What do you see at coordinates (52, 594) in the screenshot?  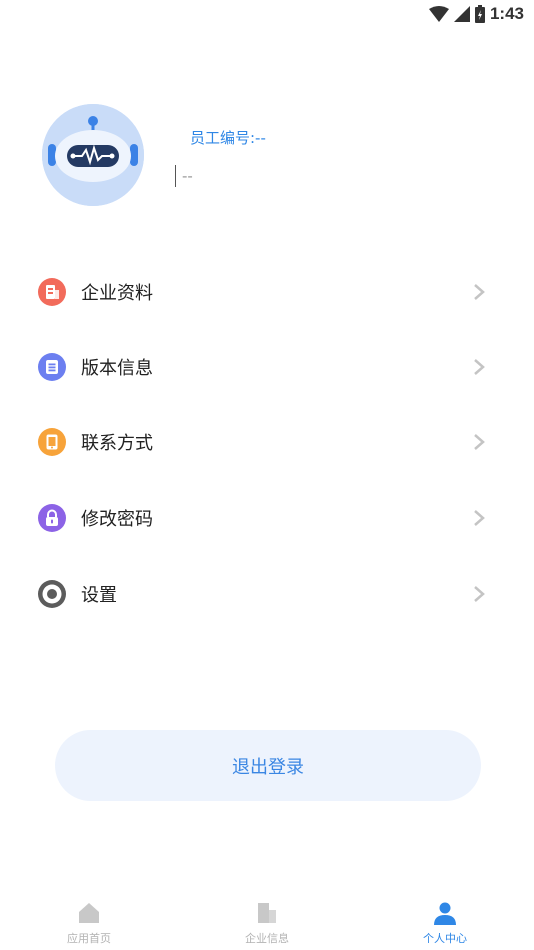 I see `settings-icon` at bounding box center [52, 594].